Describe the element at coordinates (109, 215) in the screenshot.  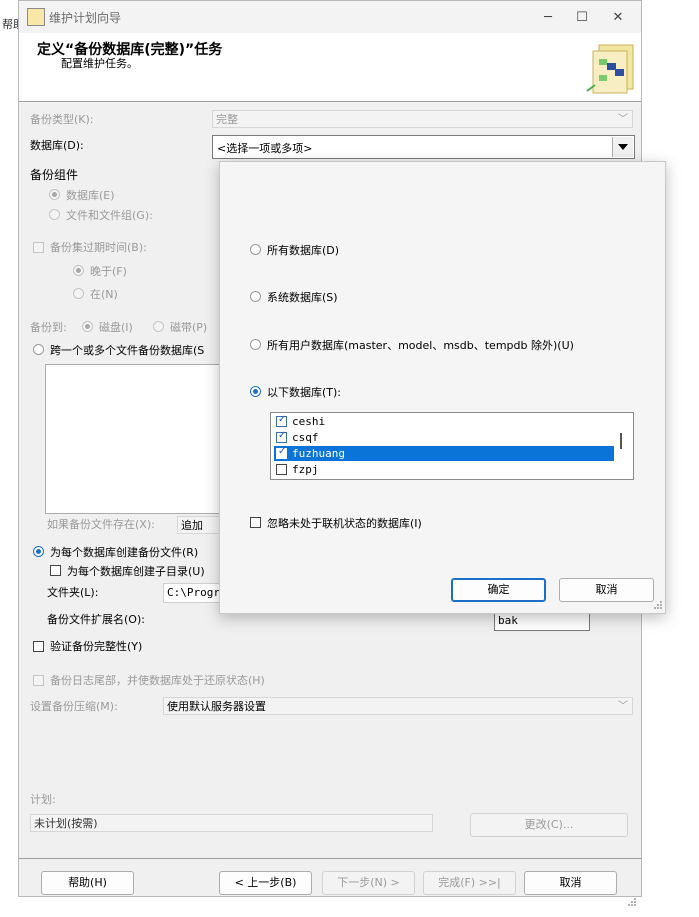
I see `component-files-label: 文件和文件组(G):` at that location.